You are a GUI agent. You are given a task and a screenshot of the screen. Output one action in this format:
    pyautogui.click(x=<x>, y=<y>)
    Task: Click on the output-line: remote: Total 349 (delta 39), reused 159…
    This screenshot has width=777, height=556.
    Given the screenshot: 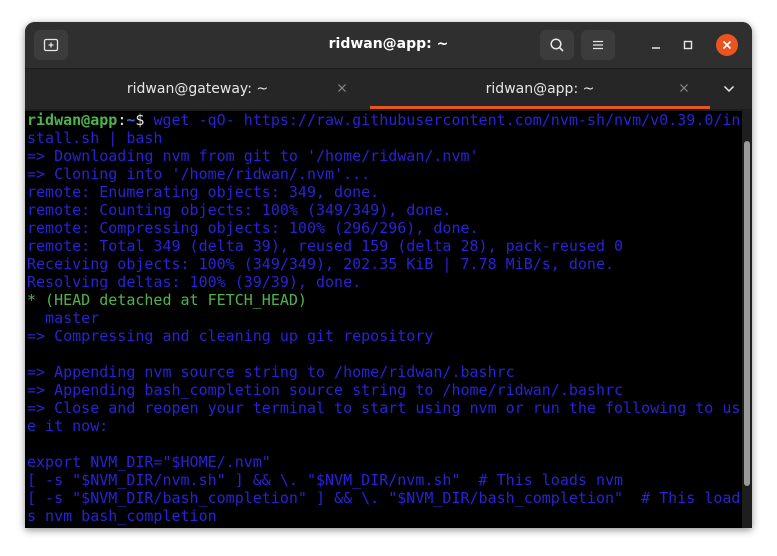 What is the action you would take?
    pyautogui.click(x=325, y=246)
    